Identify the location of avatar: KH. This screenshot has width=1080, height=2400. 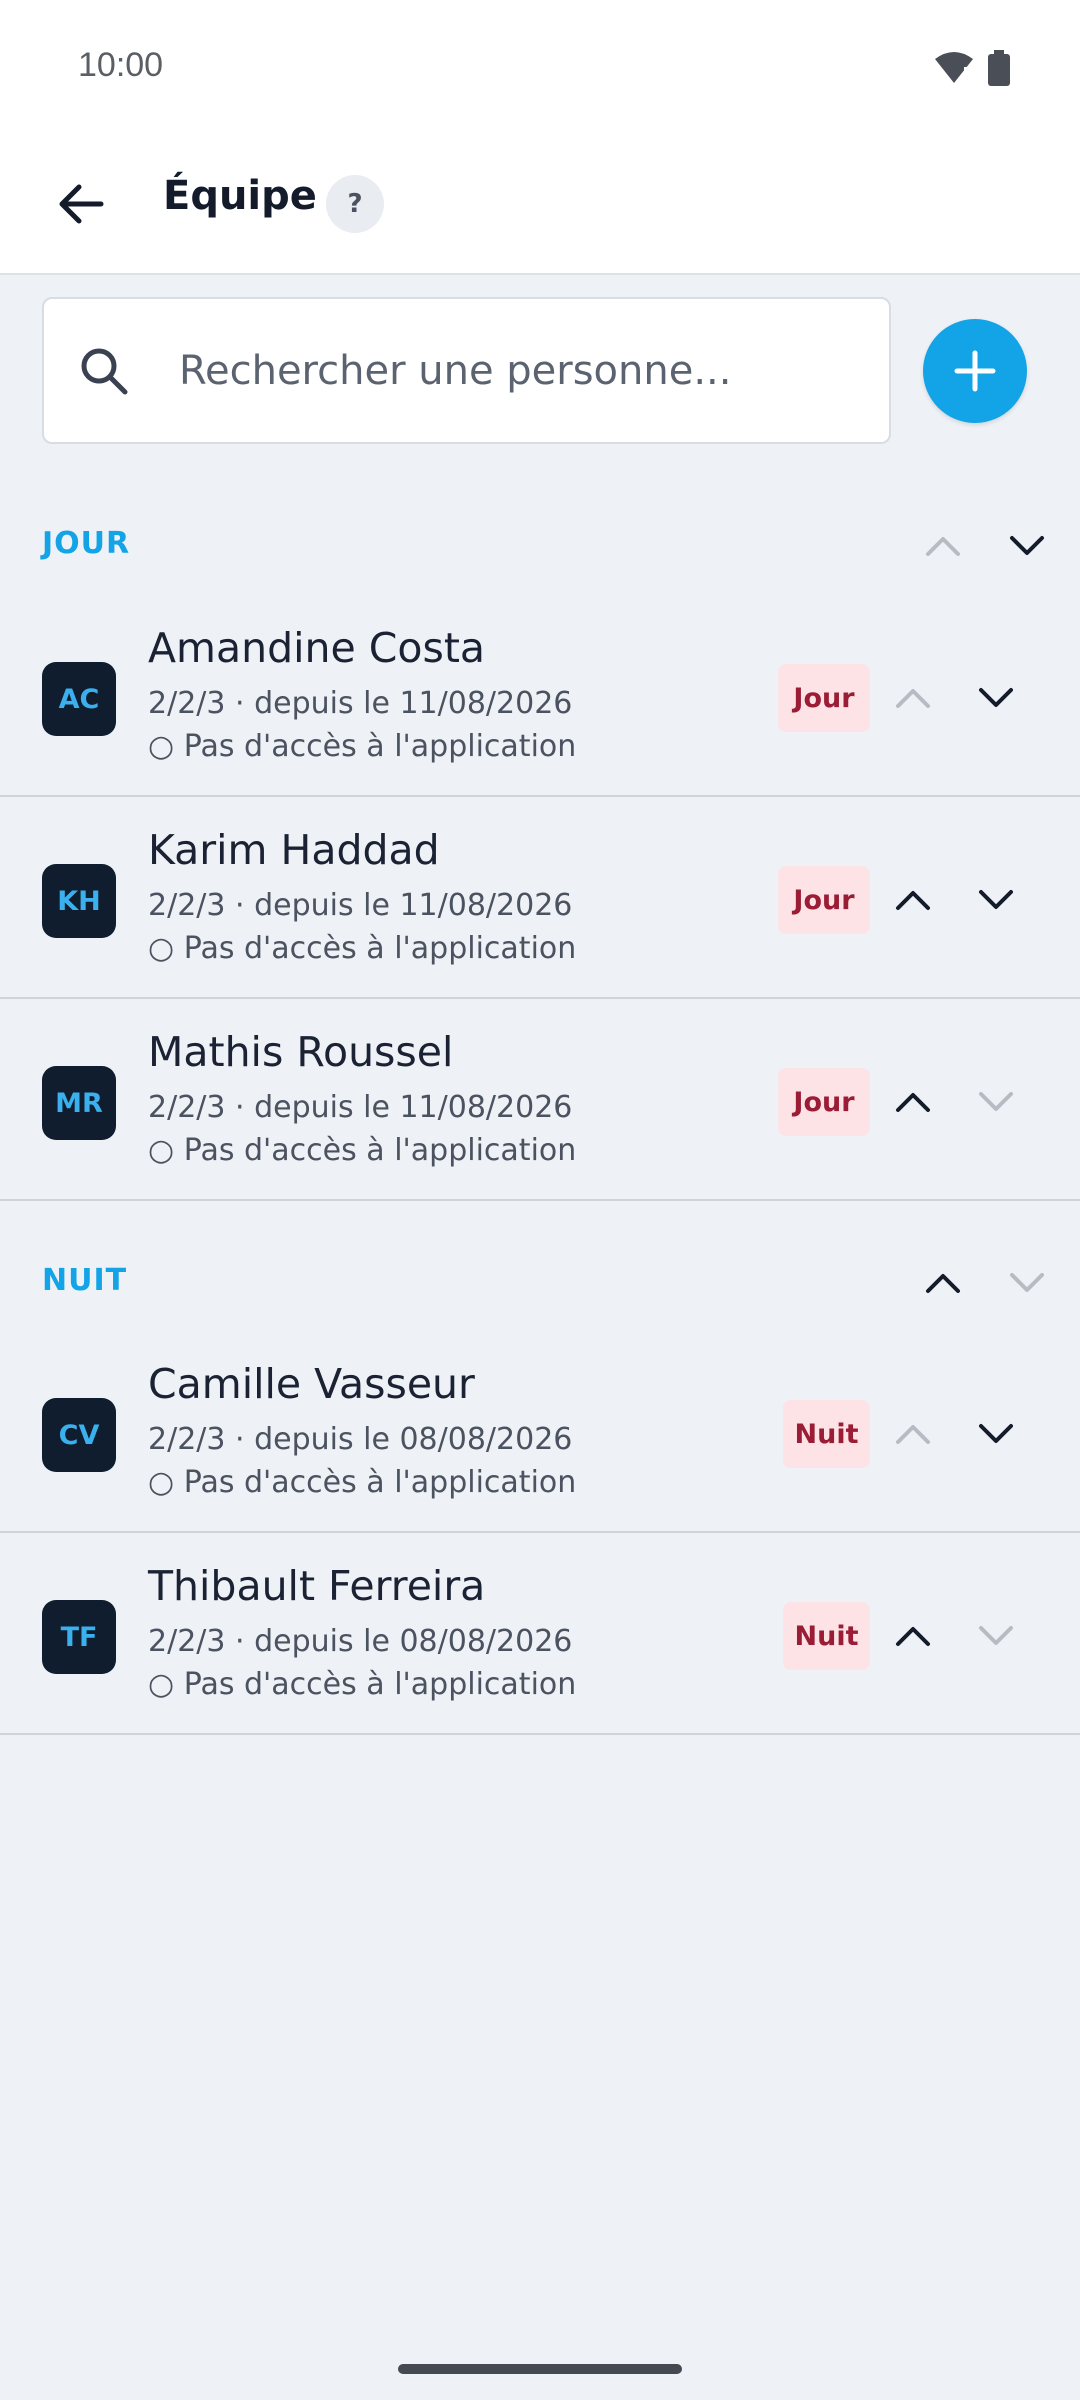
(79, 901).